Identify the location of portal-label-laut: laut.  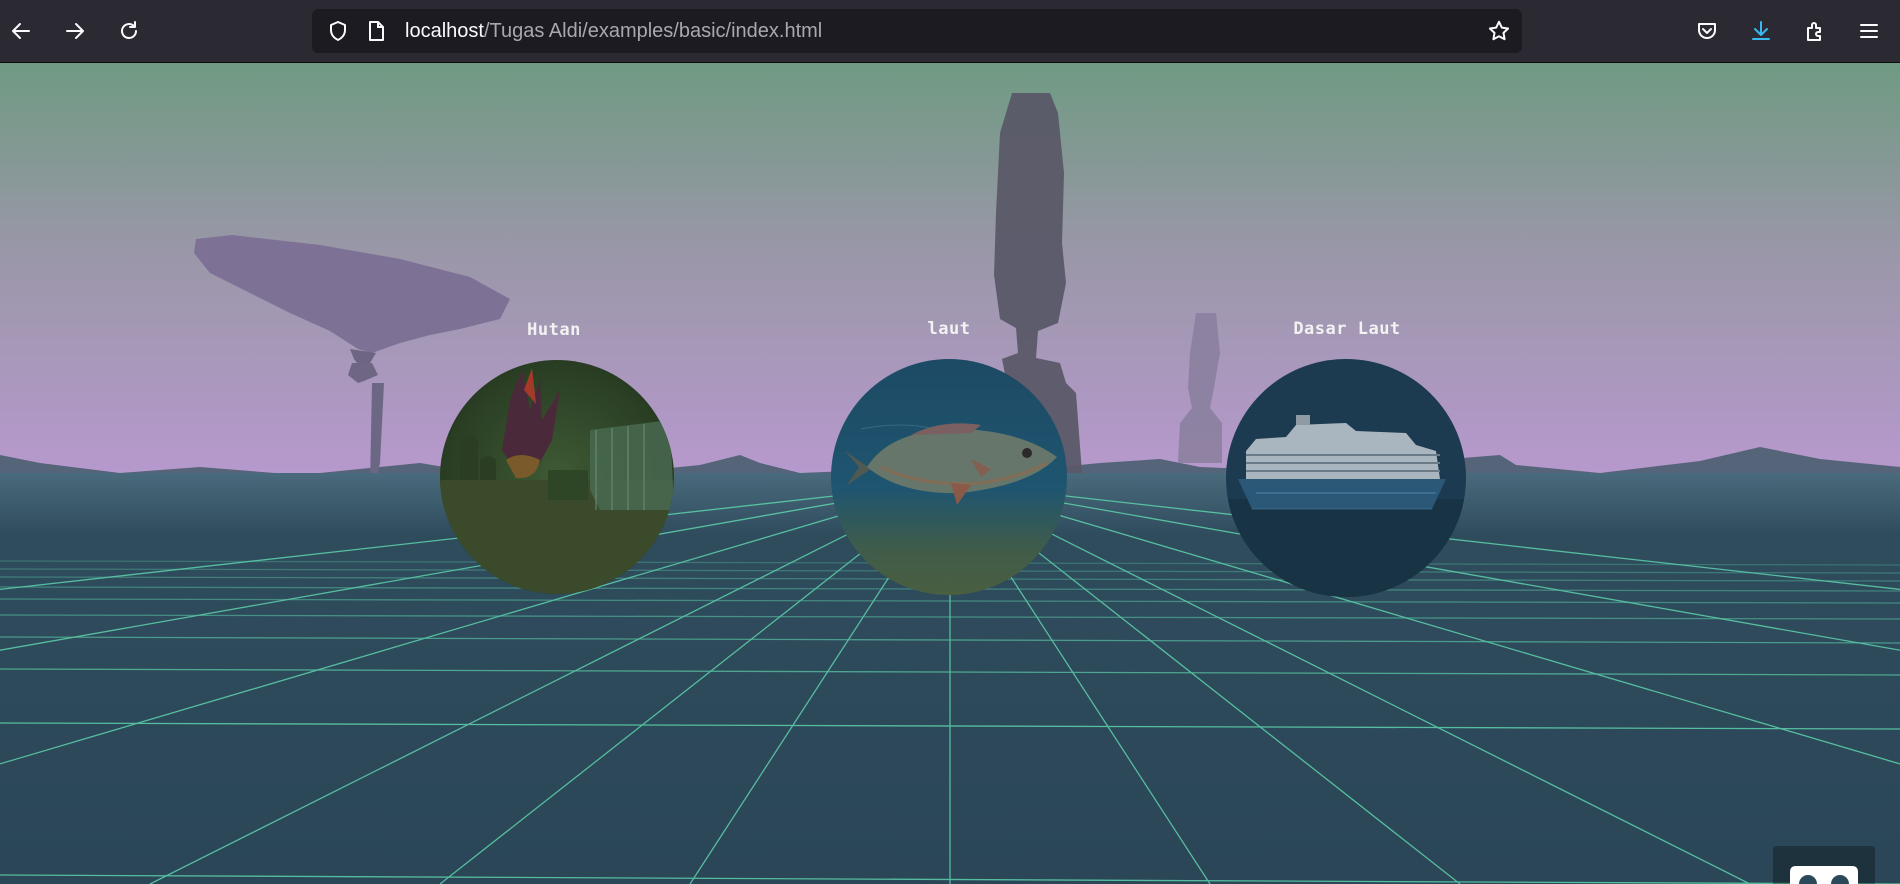
(949, 329).